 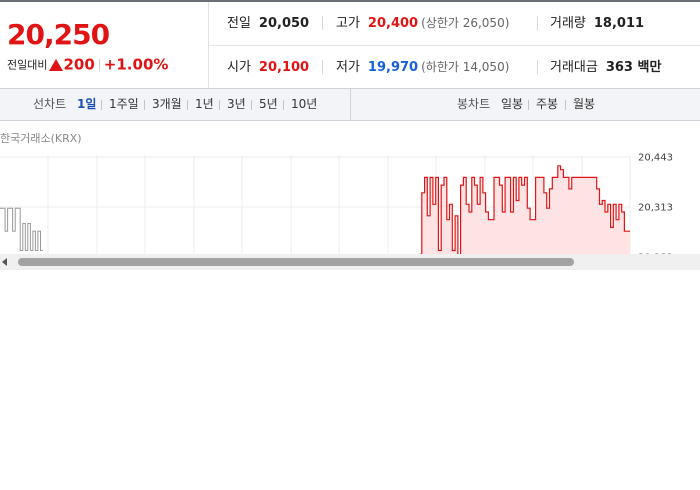 What do you see at coordinates (393, 67) in the screenshot?
I see `low-value: 19,970` at bounding box center [393, 67].